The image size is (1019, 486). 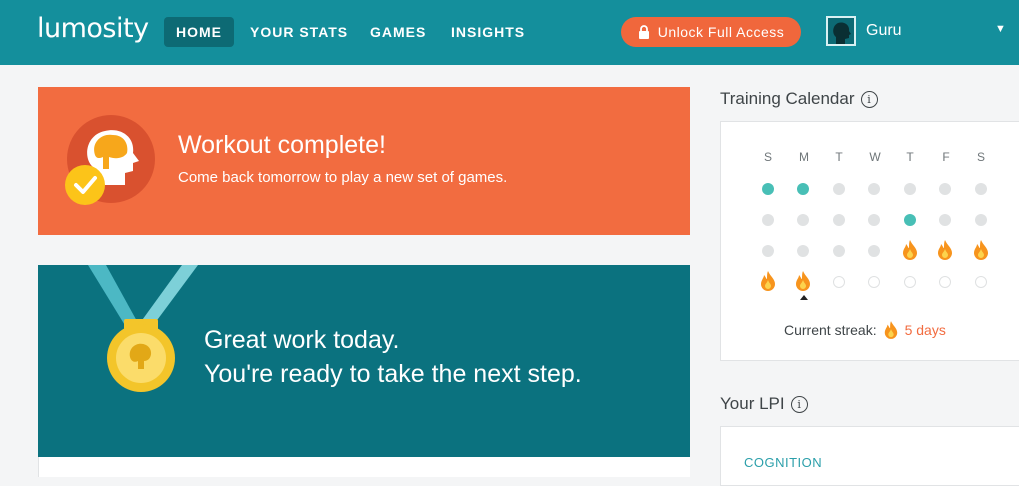 What do you see at coordinates (804, 157) in the screenshot?
I see `day-label-mon: M` at bounding box center [804, 157].